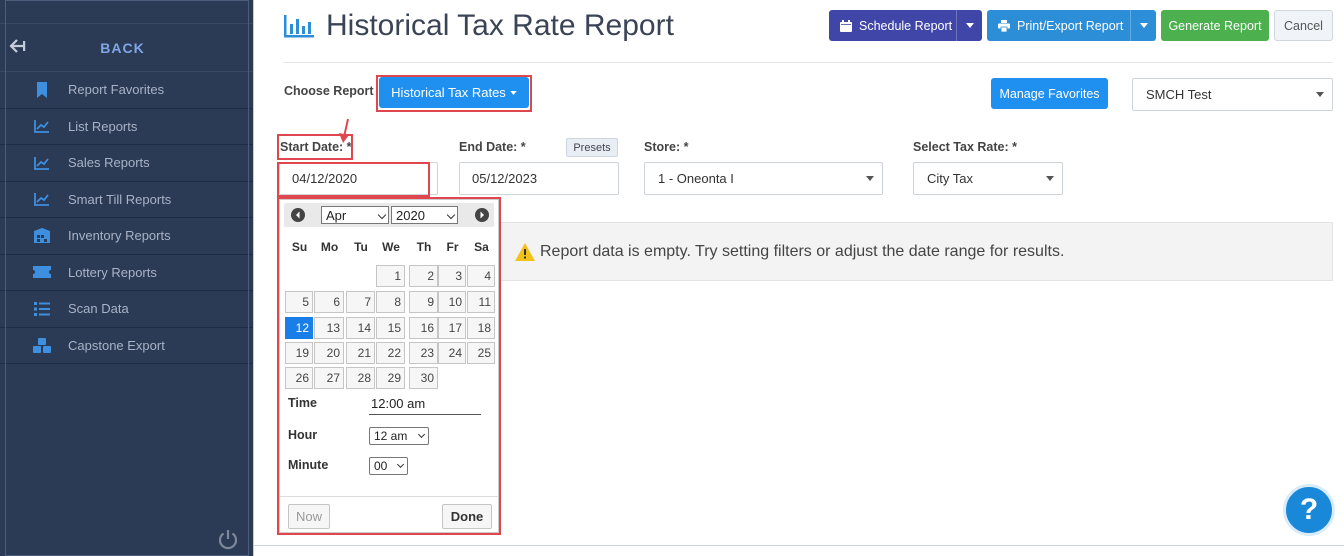 This screenshot has height=556, width=1344. What do you see at coordinates (1232, 94) in the screenshot?
I see `store-group-select: SMCH Test` at bounding box center [1232, 94].